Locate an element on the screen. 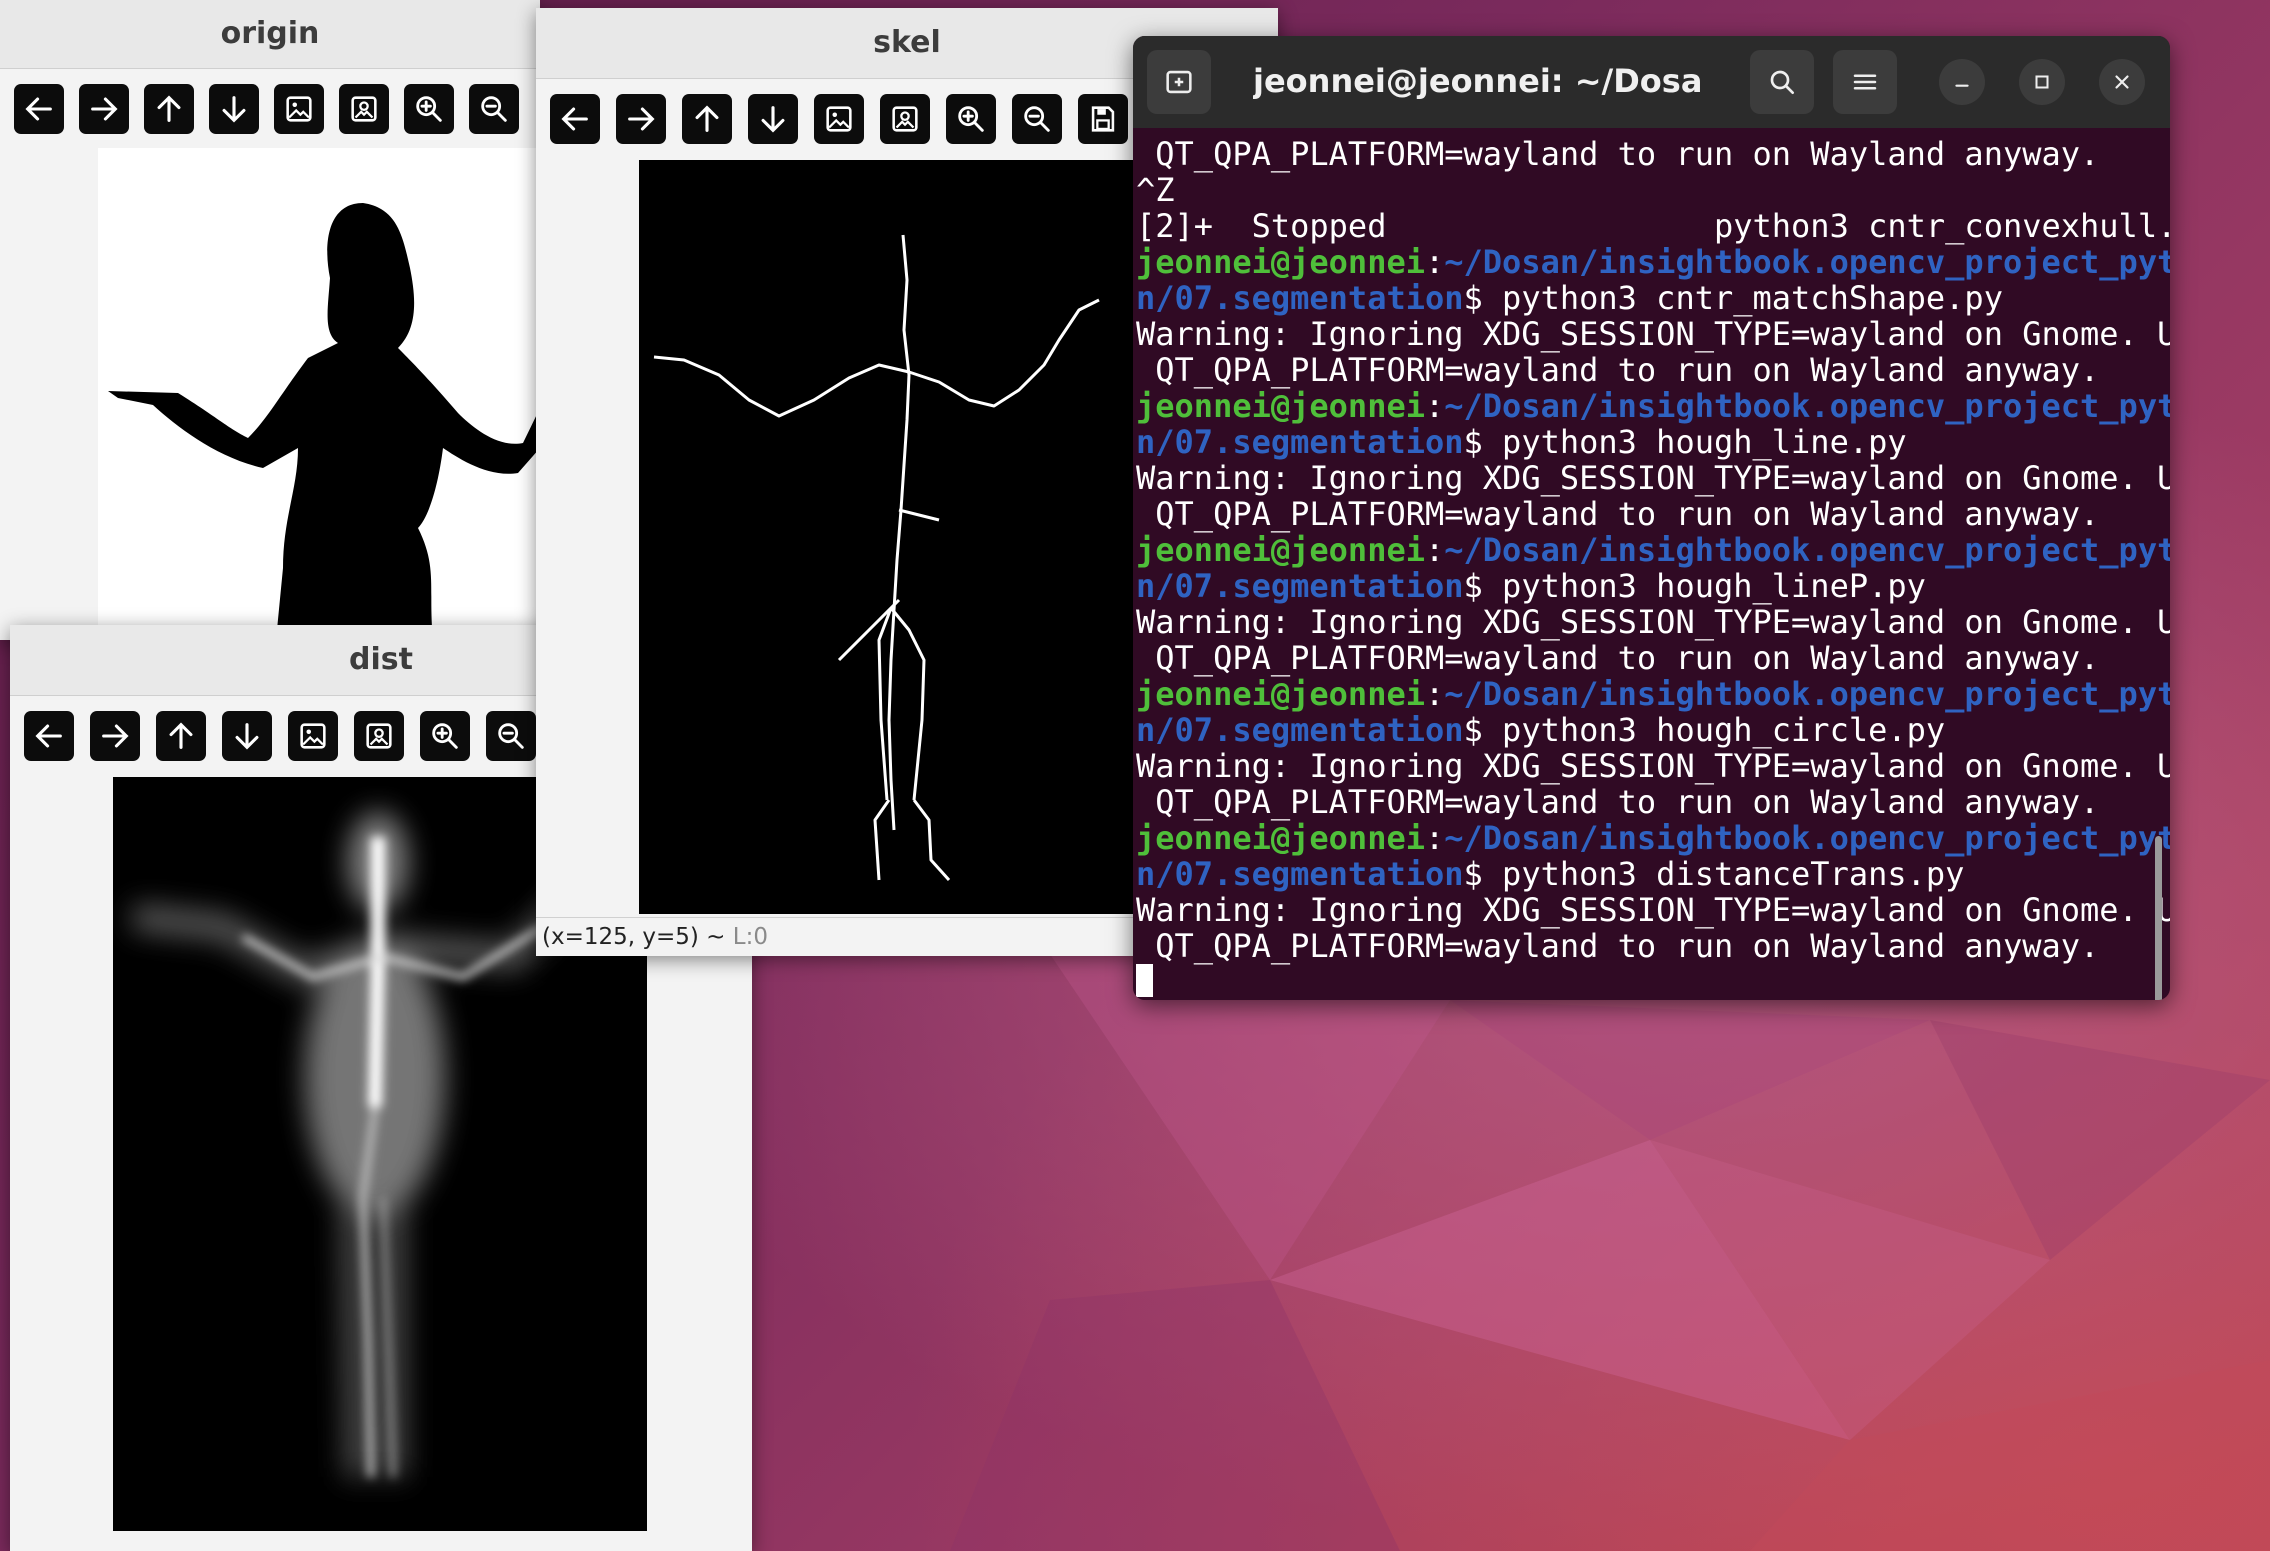 The height and width of the screenshot is (1551, 2270). new-tab-button is located at coordinates (1179, 82).